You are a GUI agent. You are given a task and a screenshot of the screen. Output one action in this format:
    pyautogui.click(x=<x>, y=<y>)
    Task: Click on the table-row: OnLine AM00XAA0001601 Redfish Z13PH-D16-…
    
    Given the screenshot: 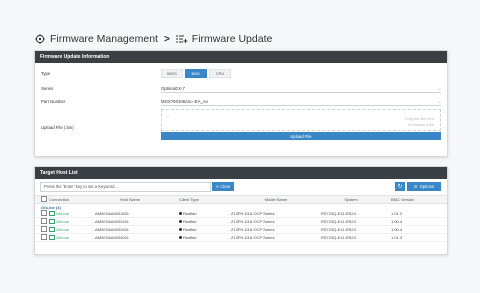 What is the action you would take?
    pyautogui.click(x=241, y=214)
    